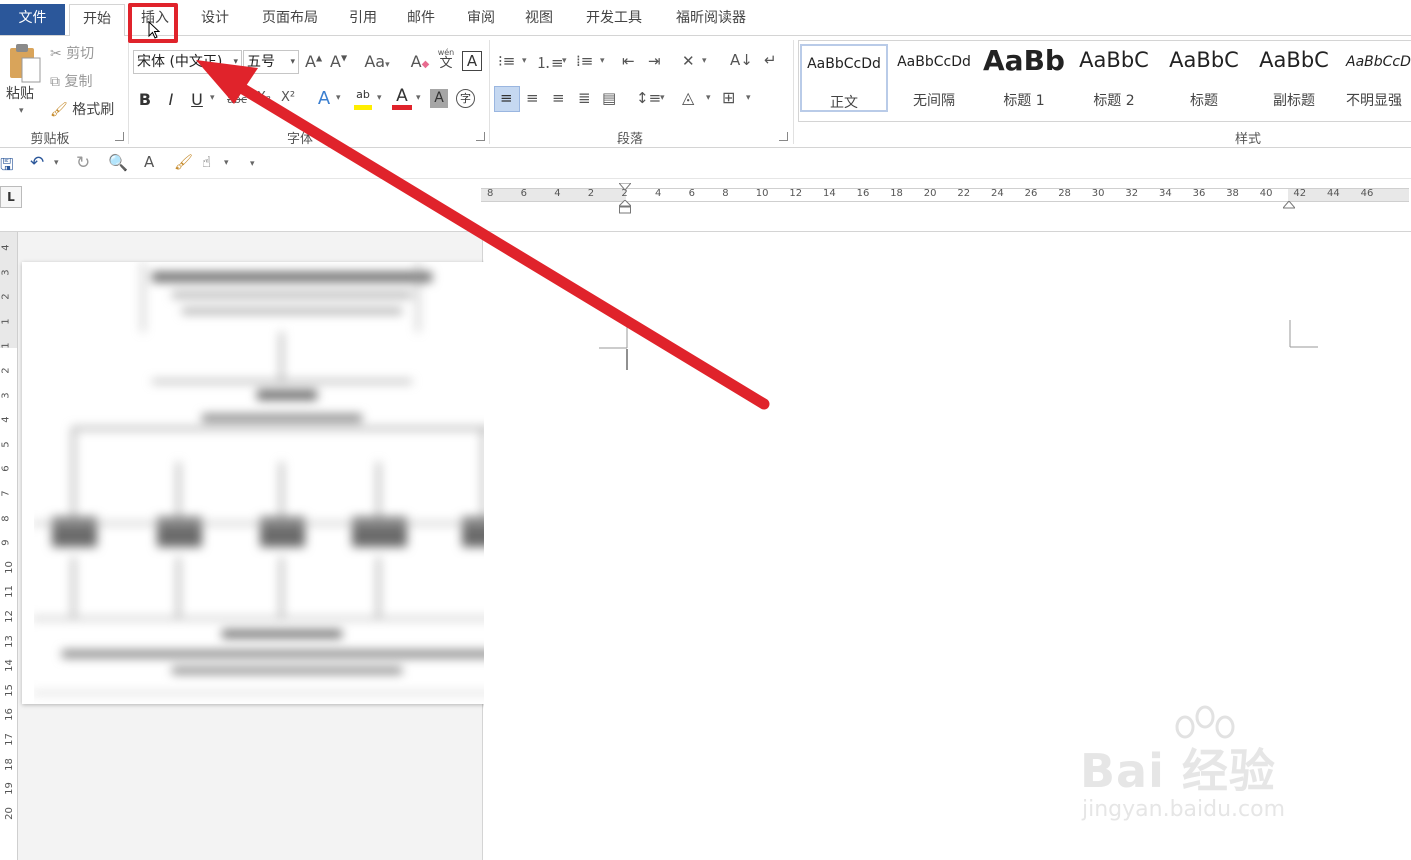 This screenshot has width=1411, height=860. What do you see at coordinates (145, 99) in the screenshot?
I see `bold-button: B` at bounding box center [145, 99].